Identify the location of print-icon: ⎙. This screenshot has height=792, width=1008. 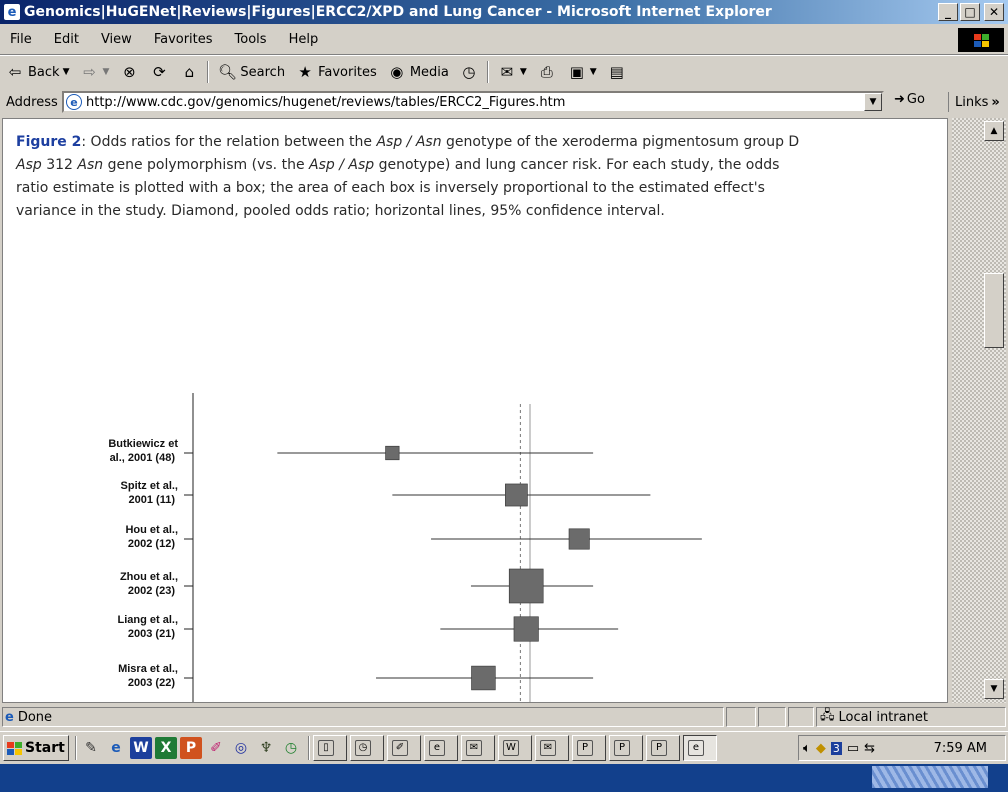
(546, 72).